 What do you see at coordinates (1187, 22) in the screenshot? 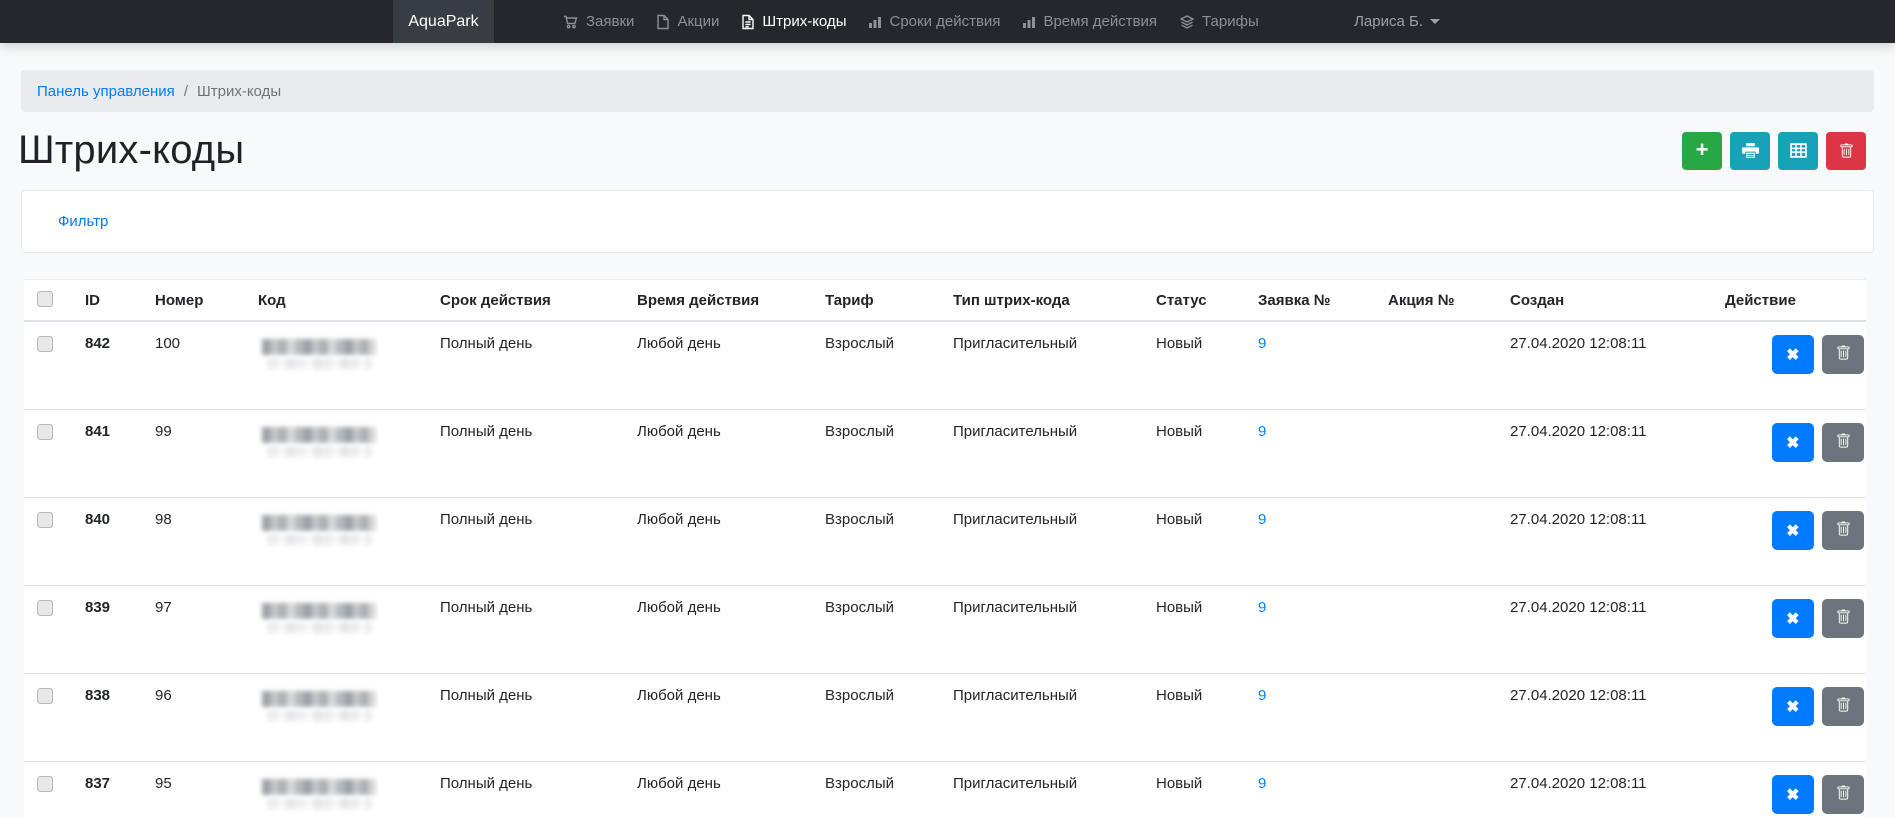
I see `layers-icon` at bounding box center [1187, 22].